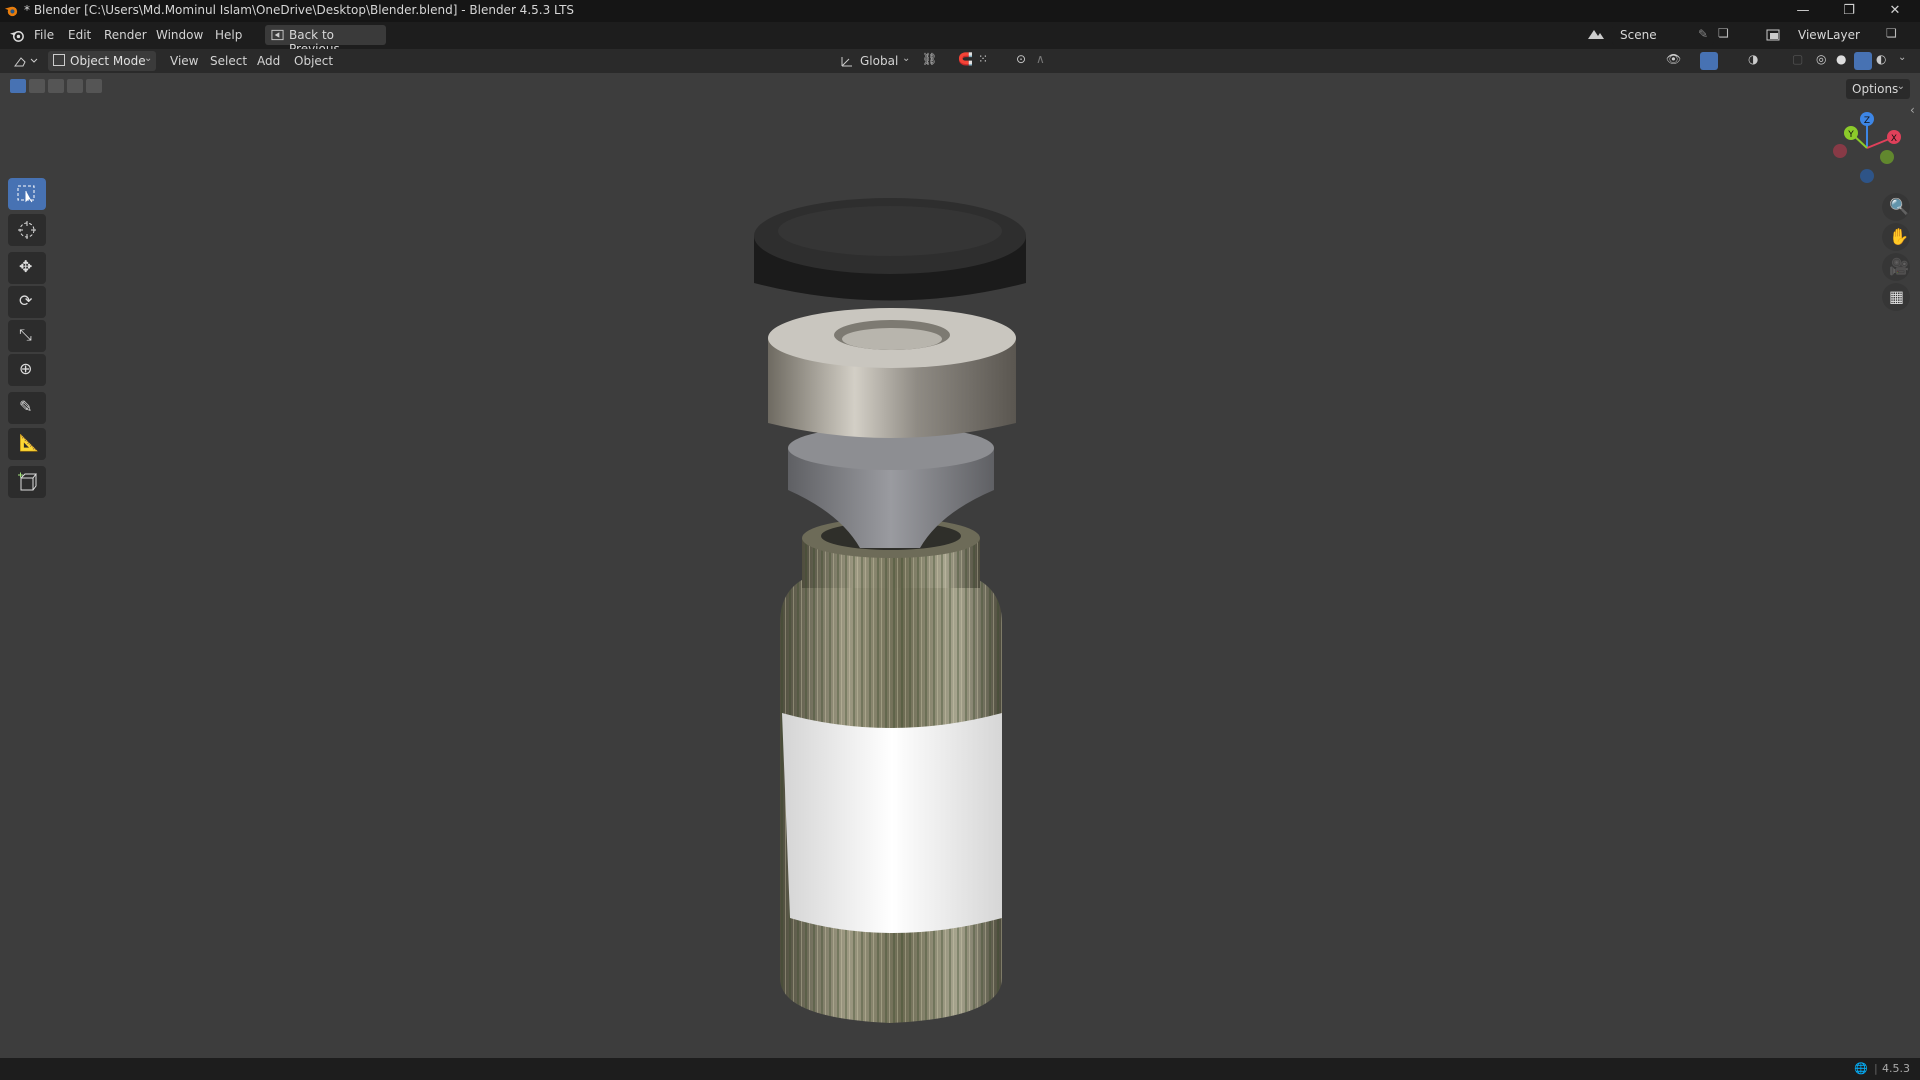 Image resolution: width=1920 pixels, height=1080 pixels. Describe the element at coordinates (929, 59) in the screenshot. I see `pivot-point-icon: ⛓` at that location.